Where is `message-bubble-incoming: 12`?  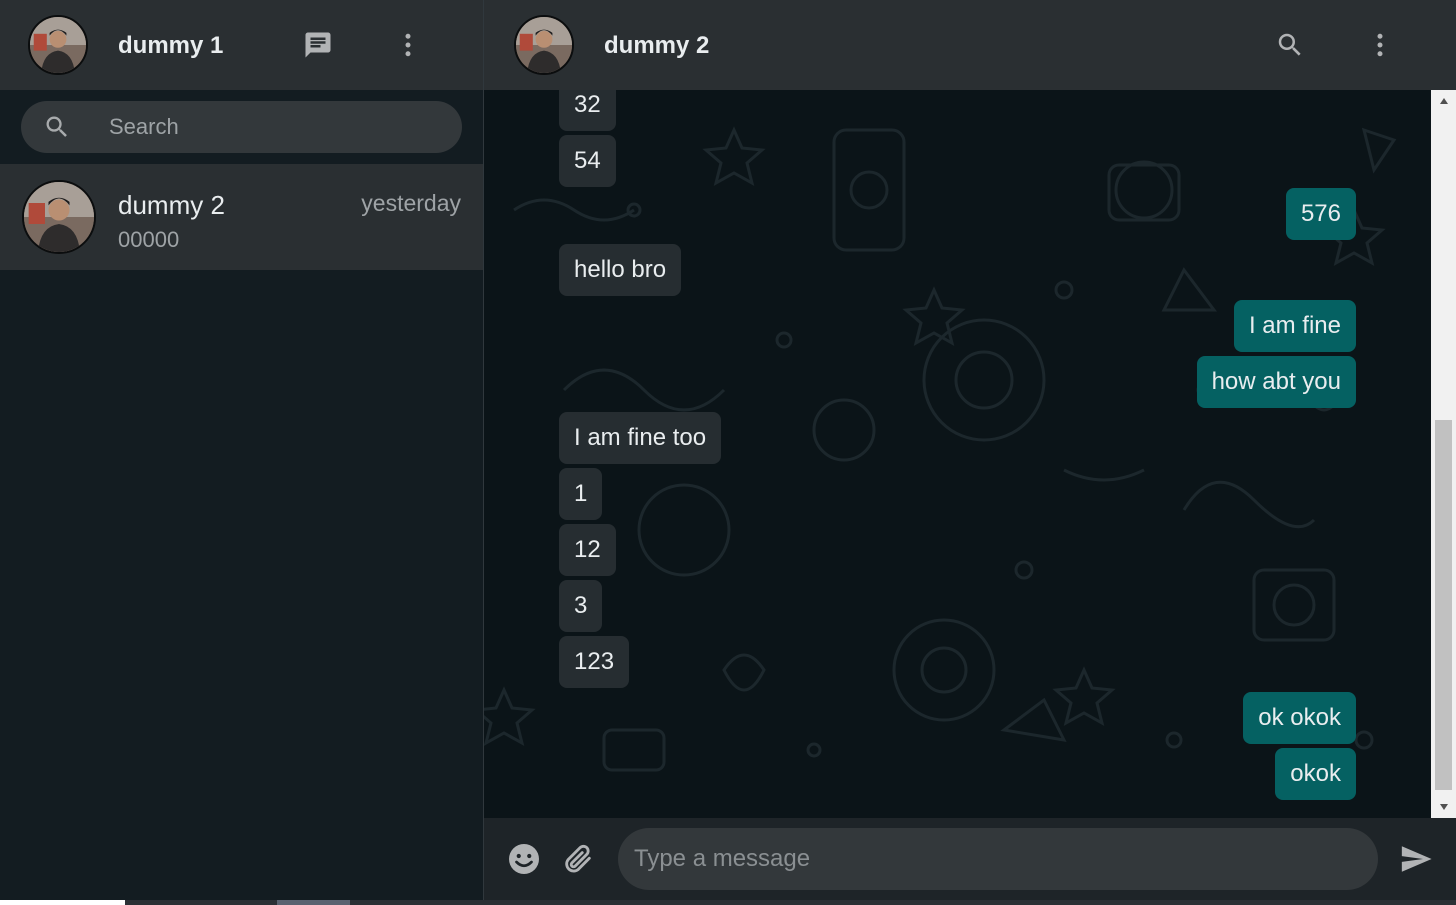
message-bubble-incoming: 12 is located at coordinates (587, 550).